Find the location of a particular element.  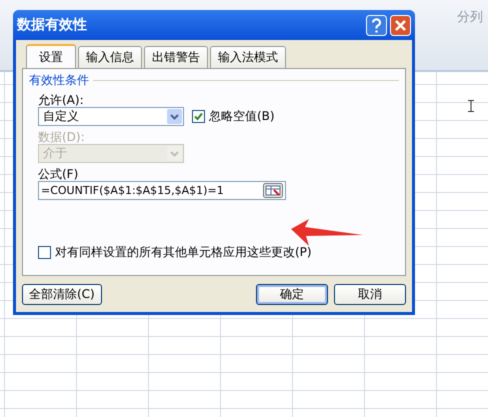

text-cursor-icon is located at coordinates (471, 106).